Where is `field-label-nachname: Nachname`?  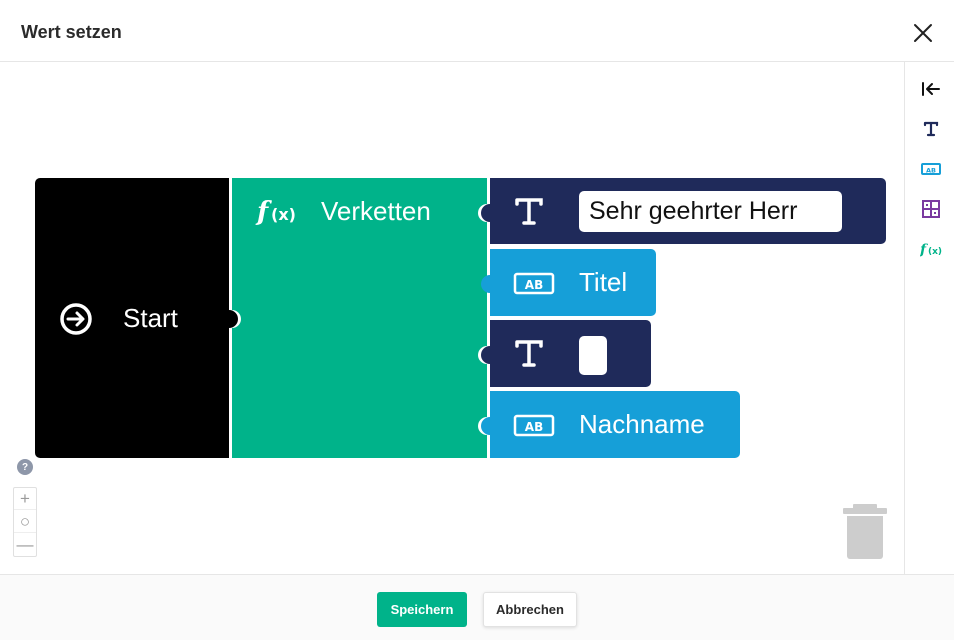 field-label-nachname: Nachname is located at coordinates (642, 424).